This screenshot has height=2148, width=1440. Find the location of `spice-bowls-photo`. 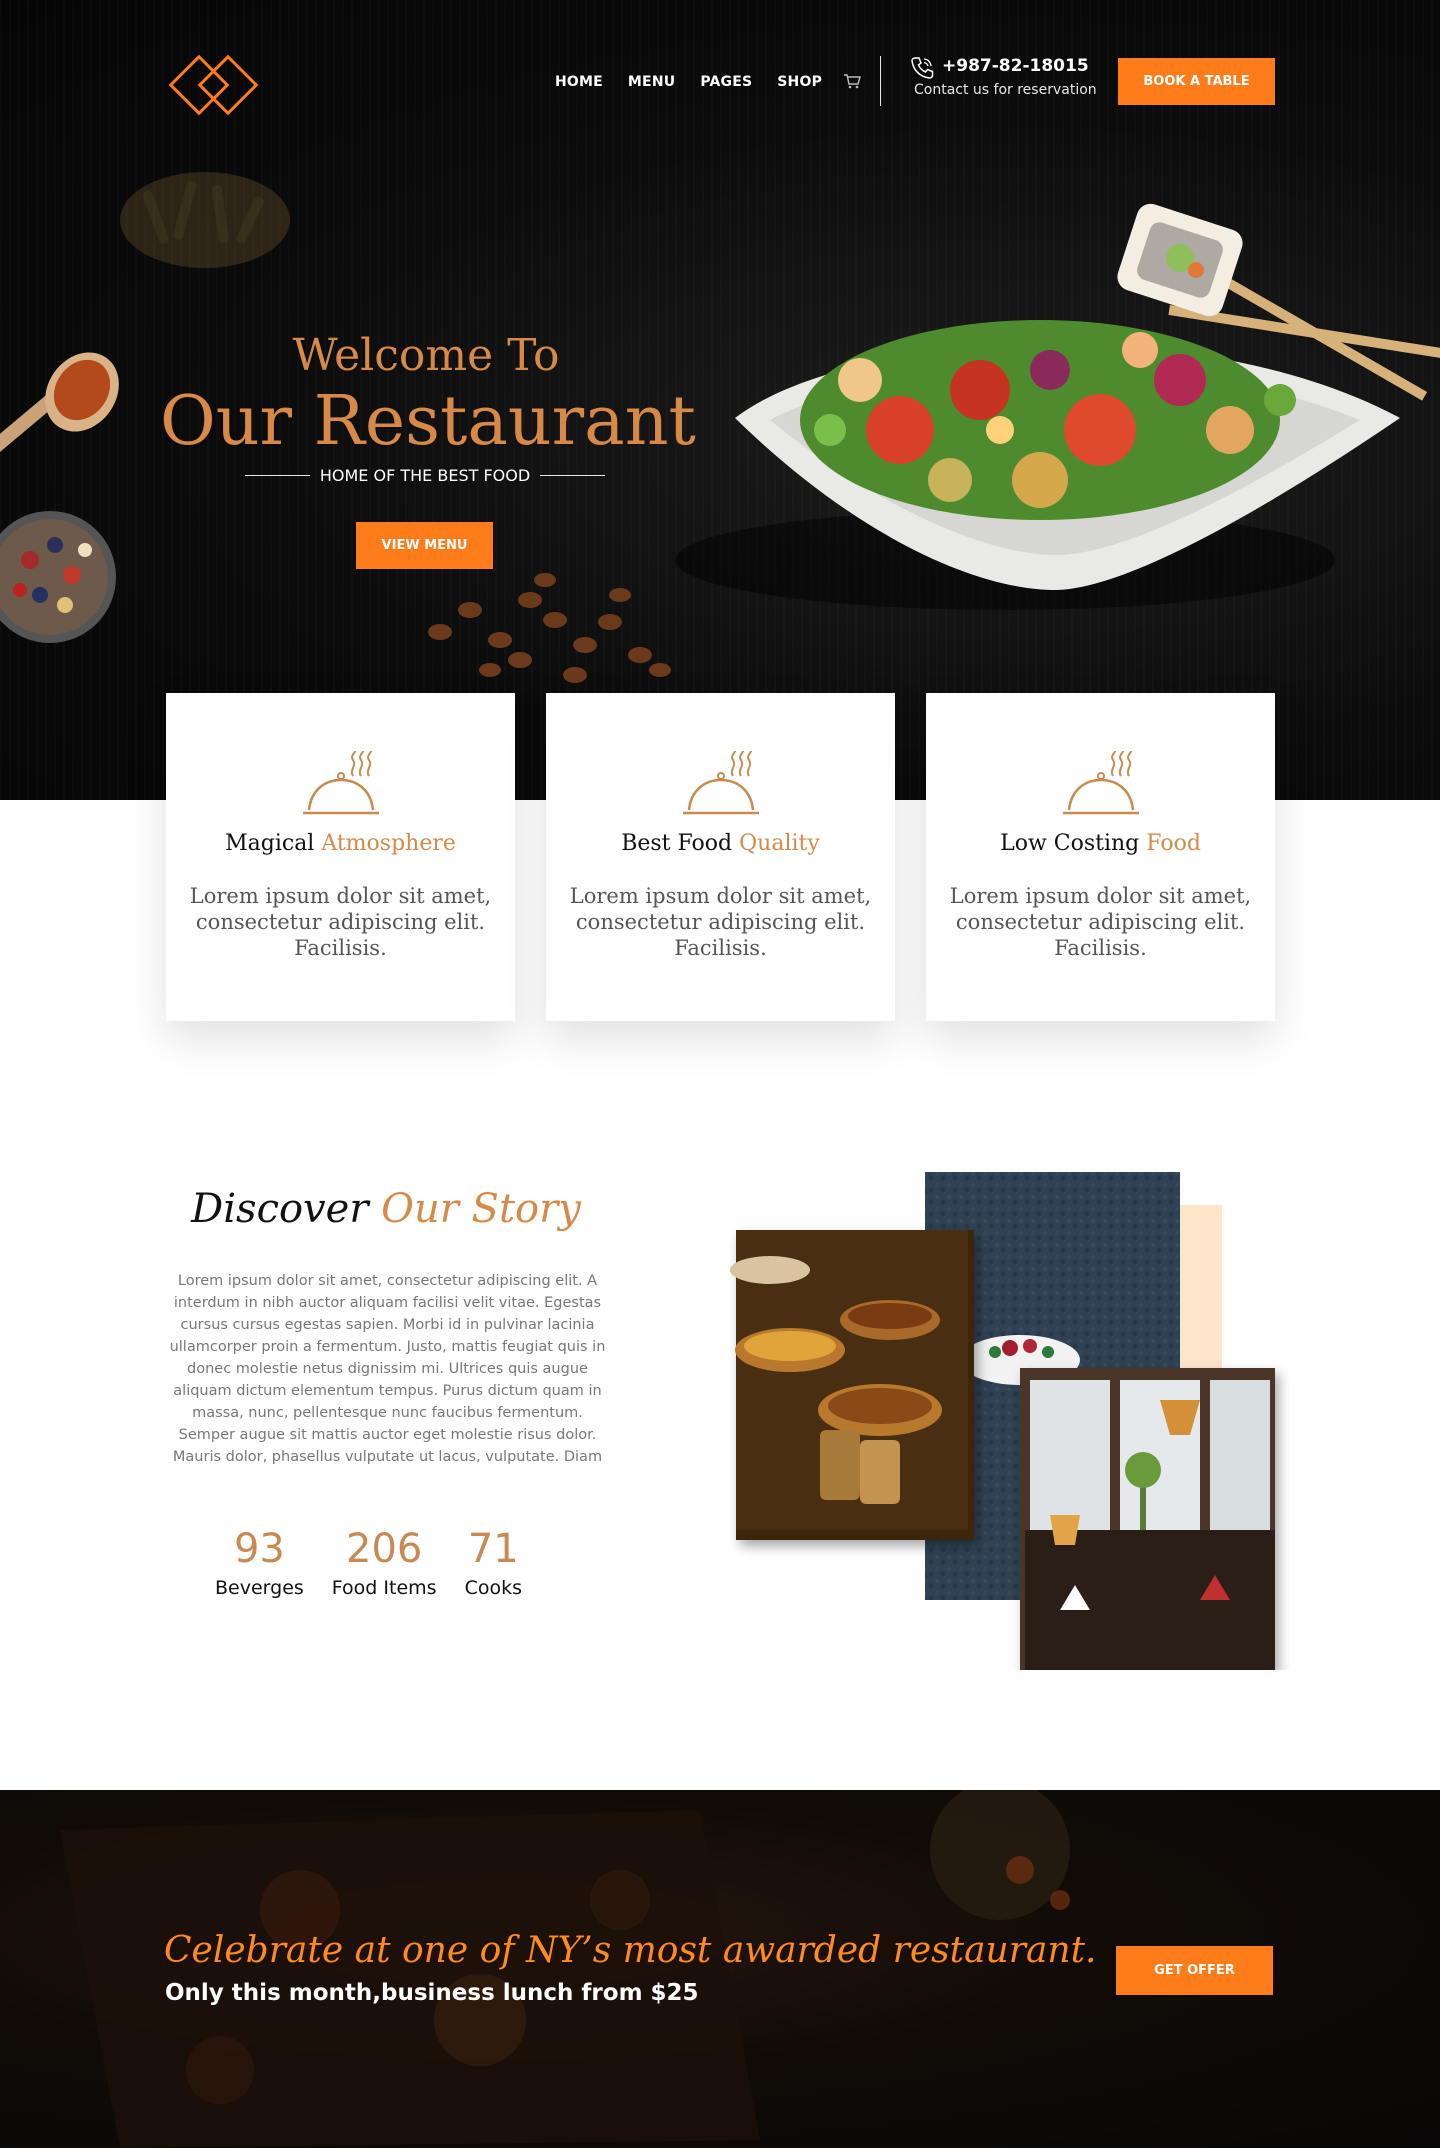

spice-bowls-photo is located at coordinates (852, 1385).